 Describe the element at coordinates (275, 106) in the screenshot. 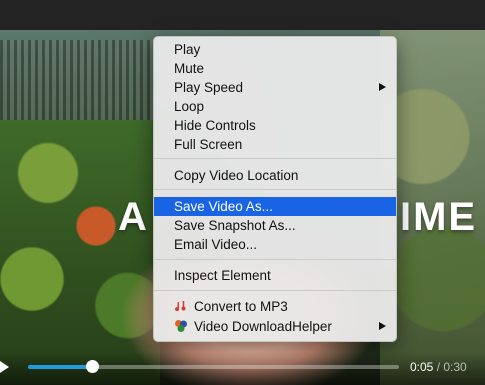

I see `menu-item-loop: Loop` at that location.